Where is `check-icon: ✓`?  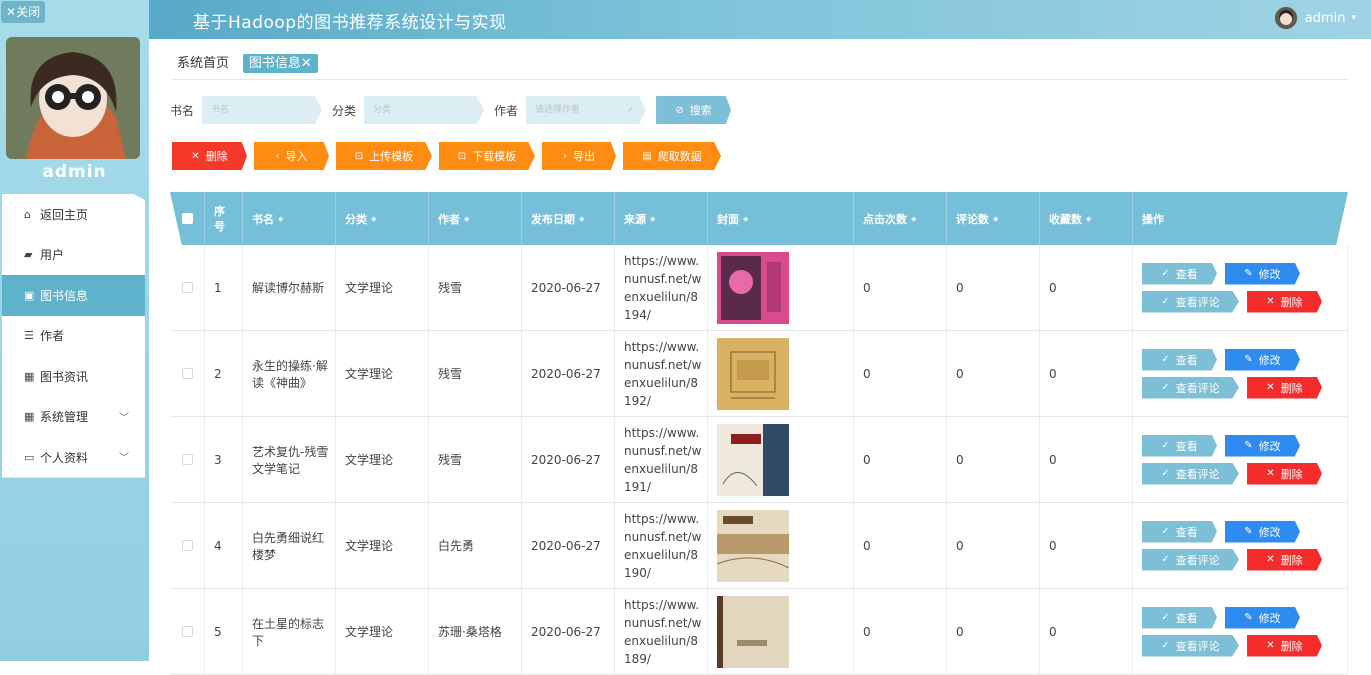 check-icon: ✓ is located at coordinates (1165, 473).